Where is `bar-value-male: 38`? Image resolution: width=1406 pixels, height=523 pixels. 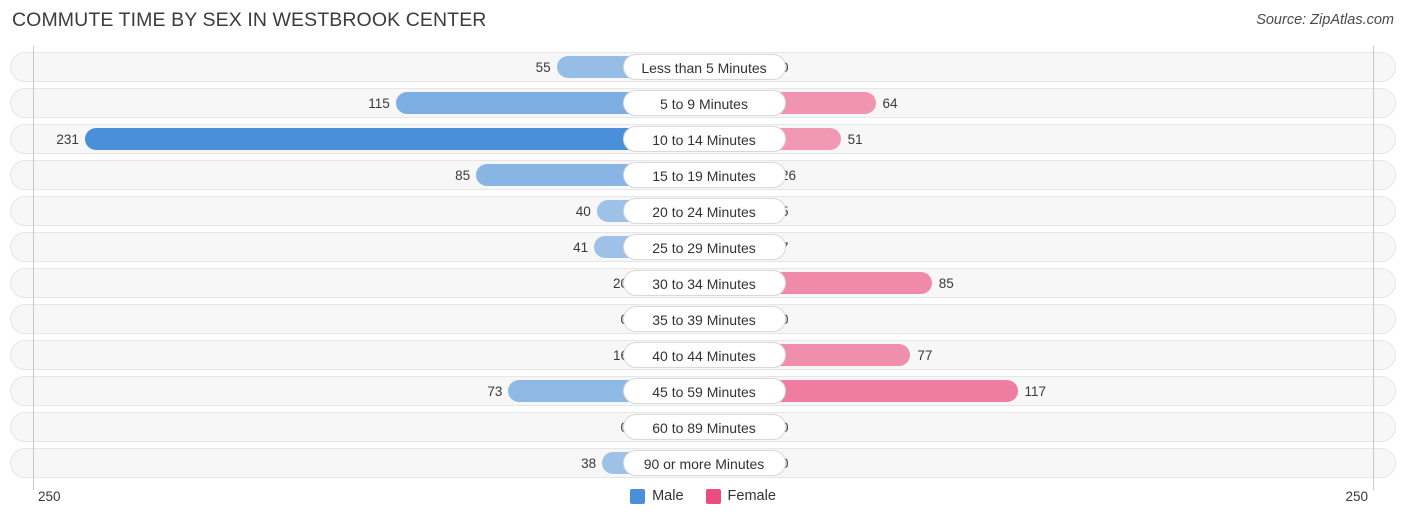 bar-value-male: 38 is located at coordinates (589, 463).